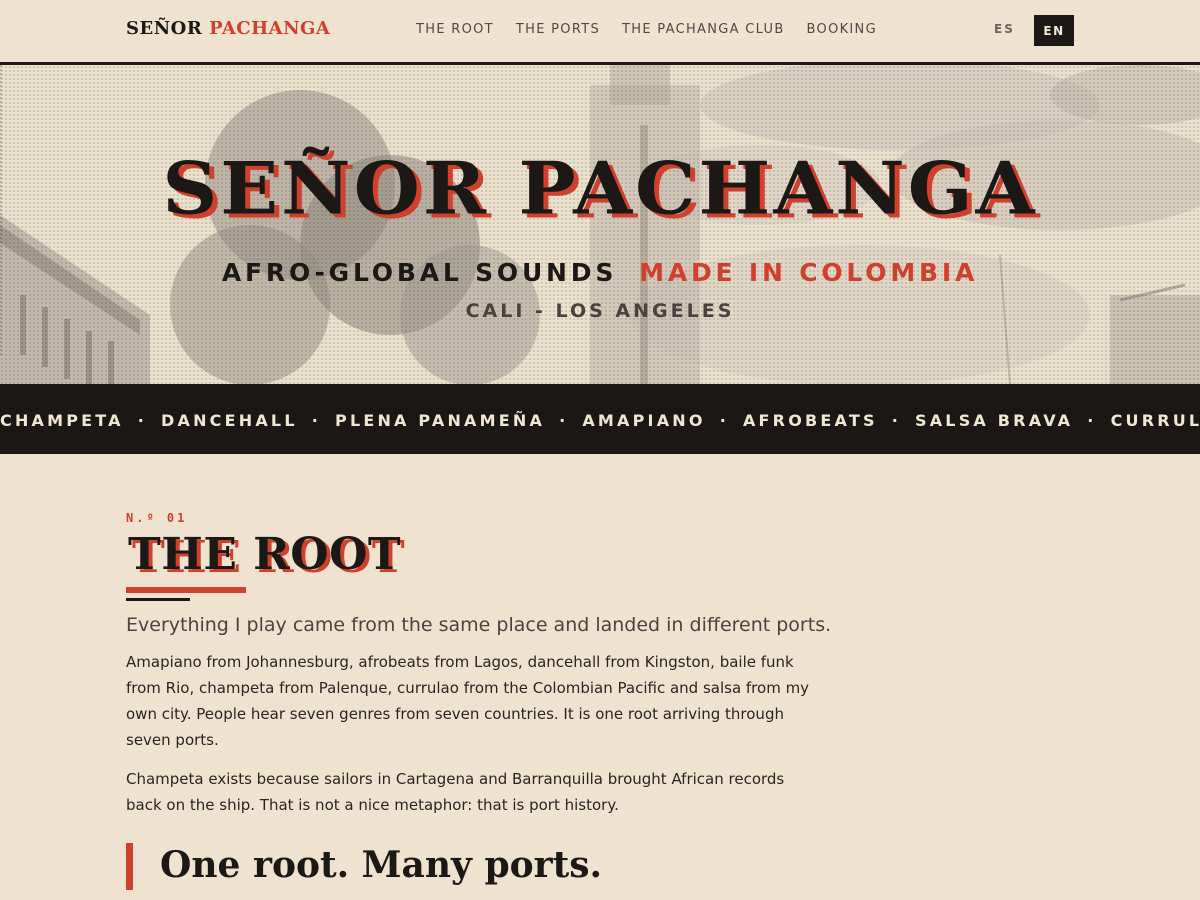 The image size is (1200, 900). Describe the element at coordinates (157, 518) in the screenshot. I see `section-number: N.º 01` at that location.